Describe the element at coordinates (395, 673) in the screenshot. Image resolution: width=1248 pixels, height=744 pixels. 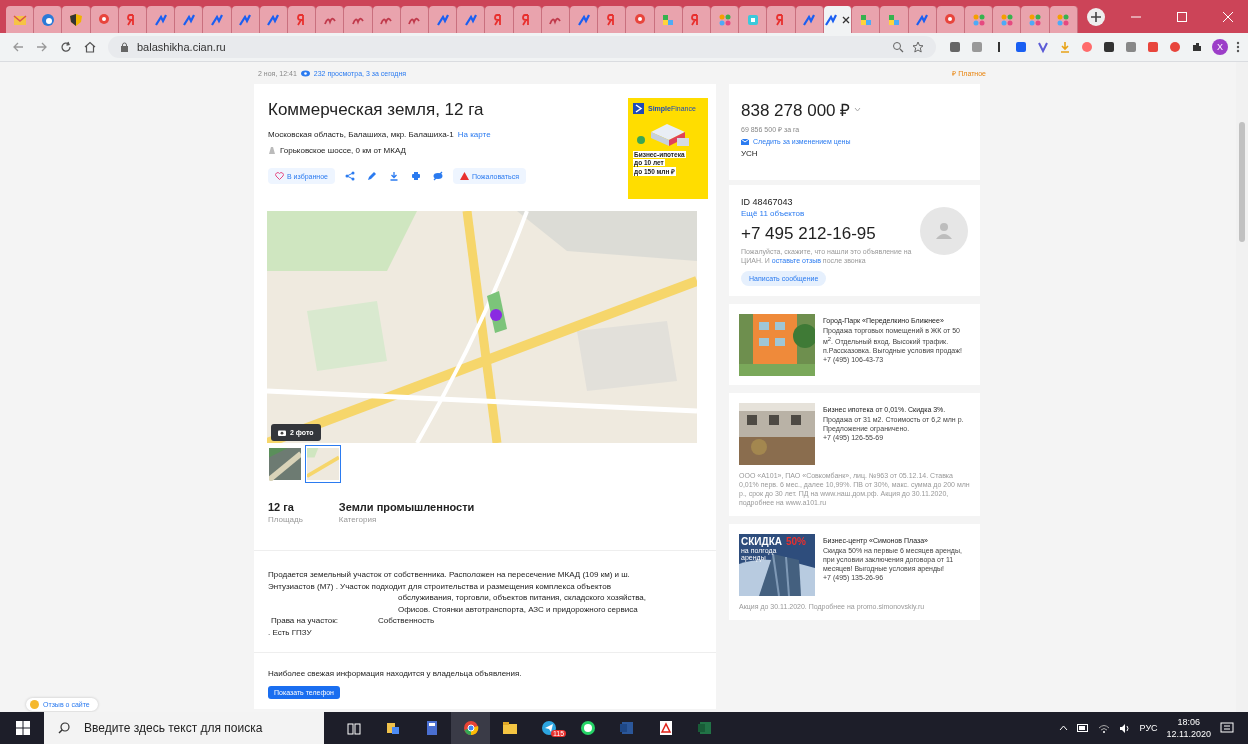
I see `notice-text: Наиболее свежая информация находится у владельца объявления.` at that location.